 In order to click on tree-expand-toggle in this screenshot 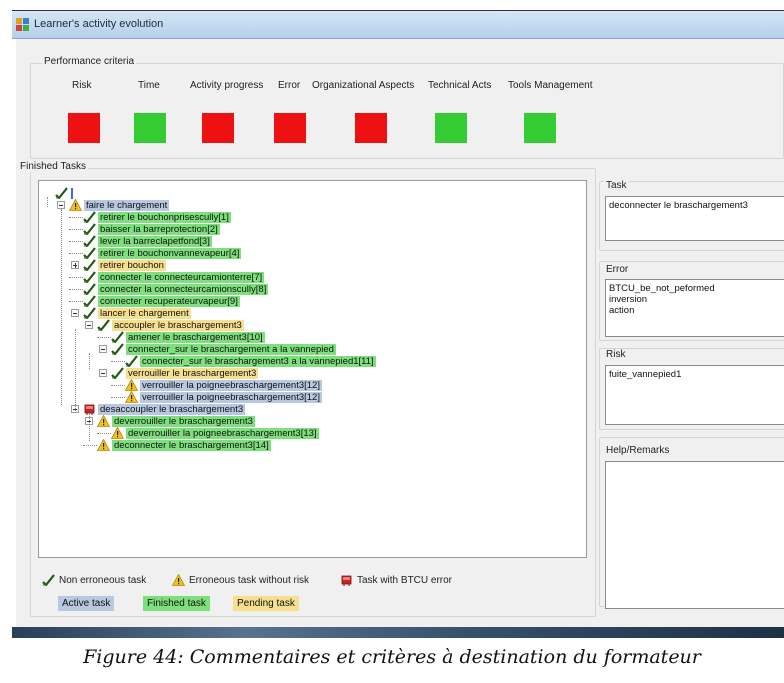, I will do `click(75, 265)`.